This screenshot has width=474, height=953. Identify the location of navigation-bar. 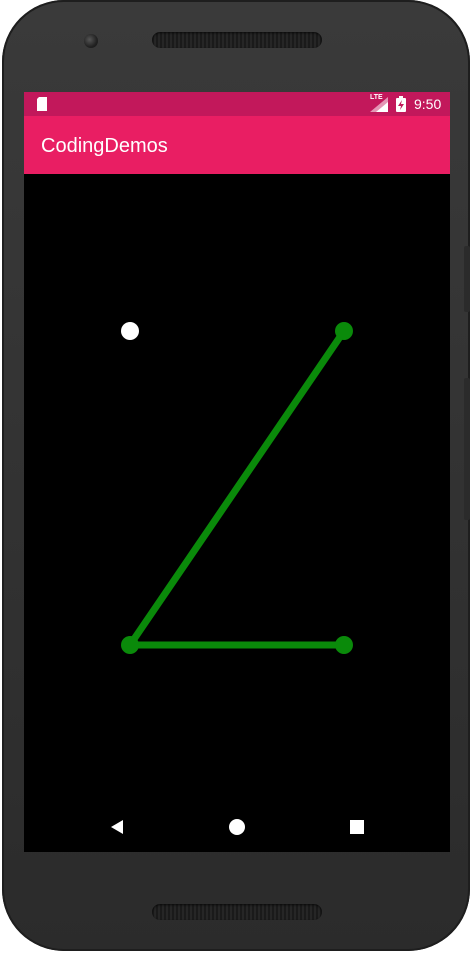
(237, 827).